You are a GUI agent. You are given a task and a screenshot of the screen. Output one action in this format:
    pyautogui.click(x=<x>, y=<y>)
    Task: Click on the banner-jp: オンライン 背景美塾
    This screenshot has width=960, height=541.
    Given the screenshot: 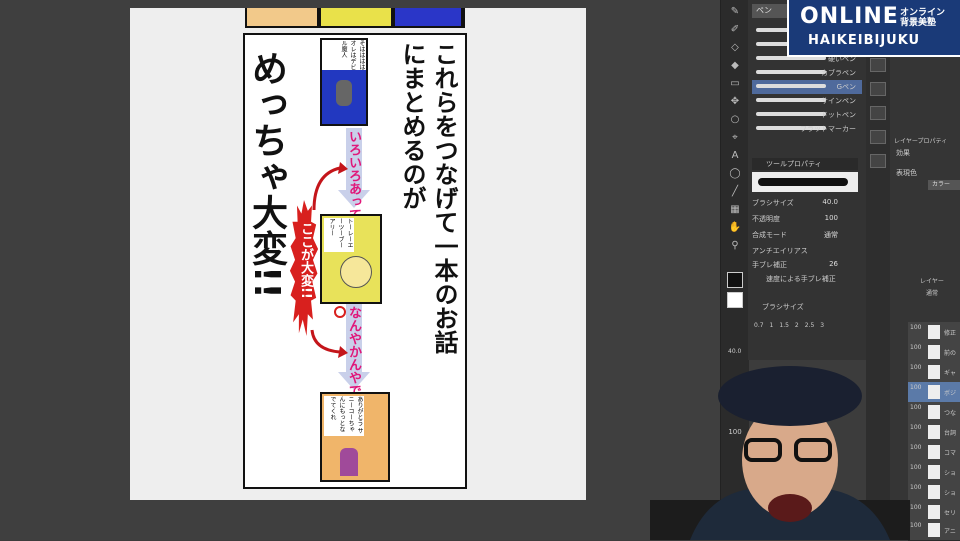 What is the action you would take?
    pyautogui.click(x=923, y=18)
    